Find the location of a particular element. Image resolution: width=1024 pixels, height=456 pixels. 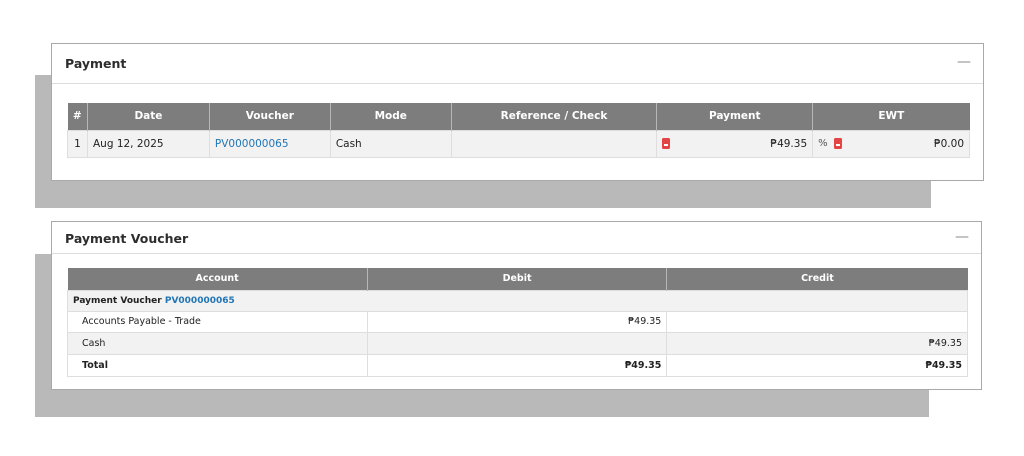

table-row: Accounts Payable - Trade ₱49.35 is located at coordinates (517, 321).